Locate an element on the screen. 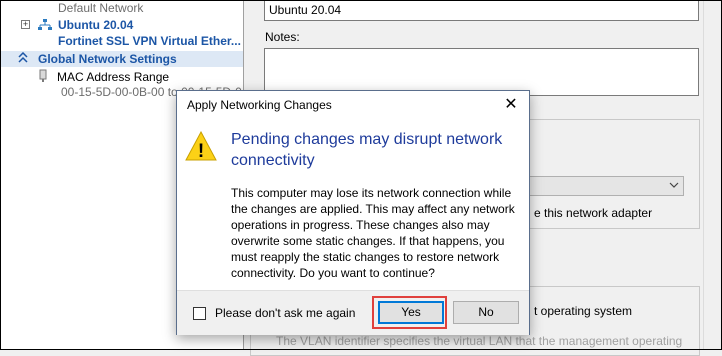 Image resolution: width=722 pixels, height=356 pixels. name-field-value: Ubuntu 20.04 is located at coordinates (305, 10).